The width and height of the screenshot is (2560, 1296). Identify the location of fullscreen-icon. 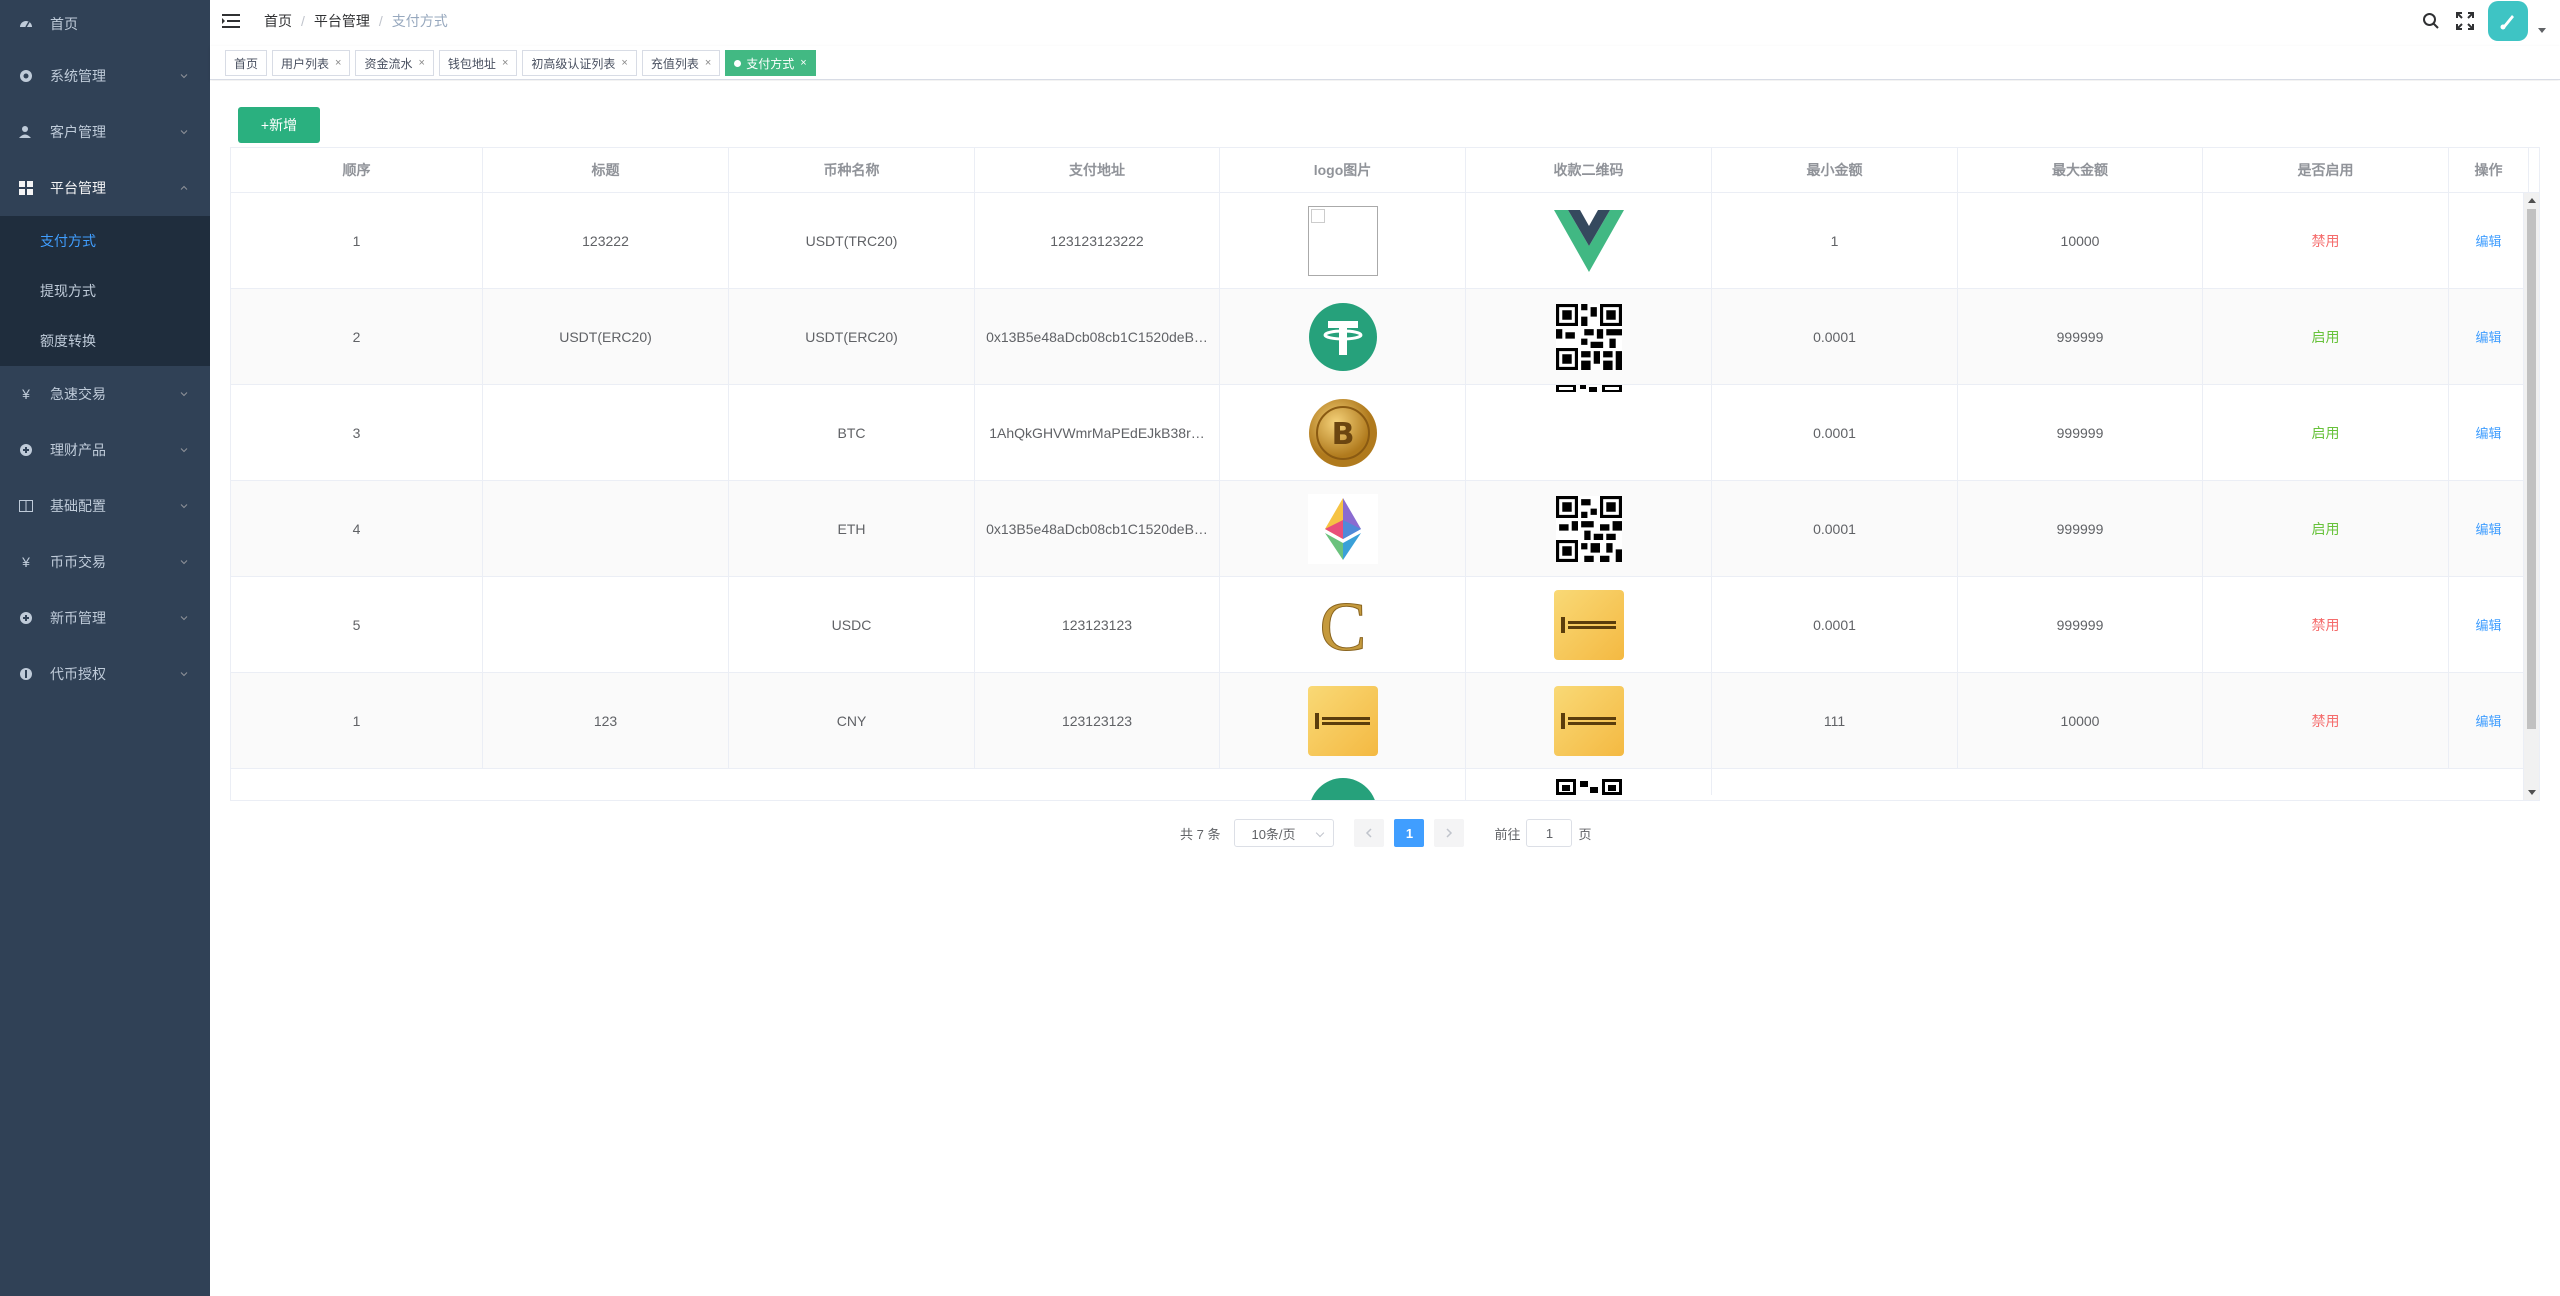
(2465, 21).